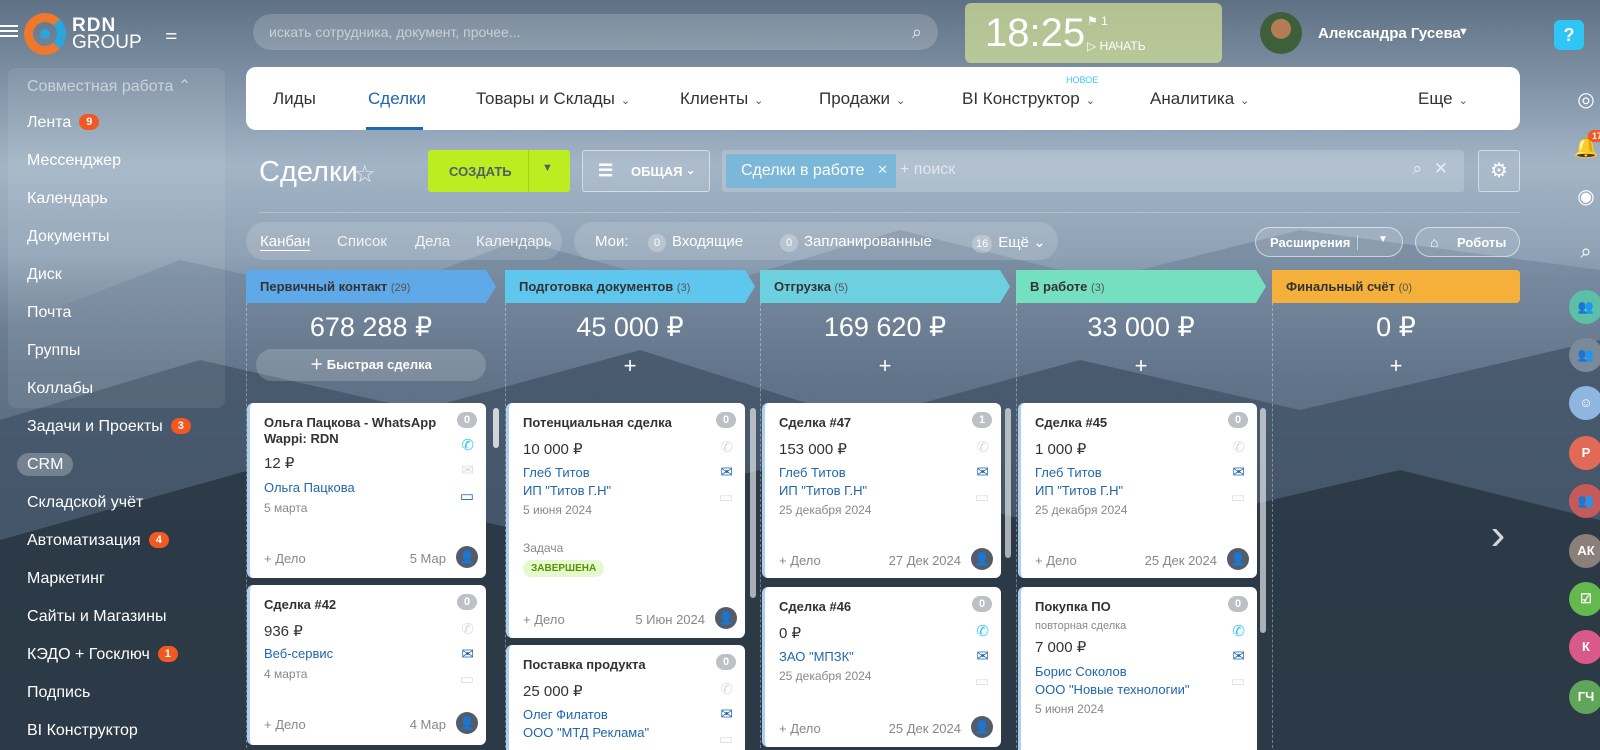 The image size is (1600, 750). What do you see at coordinates (1396, 286) in the screenshot?
I see `column-header: Финальный счёт (0)` at bounding box center [1396, 286].